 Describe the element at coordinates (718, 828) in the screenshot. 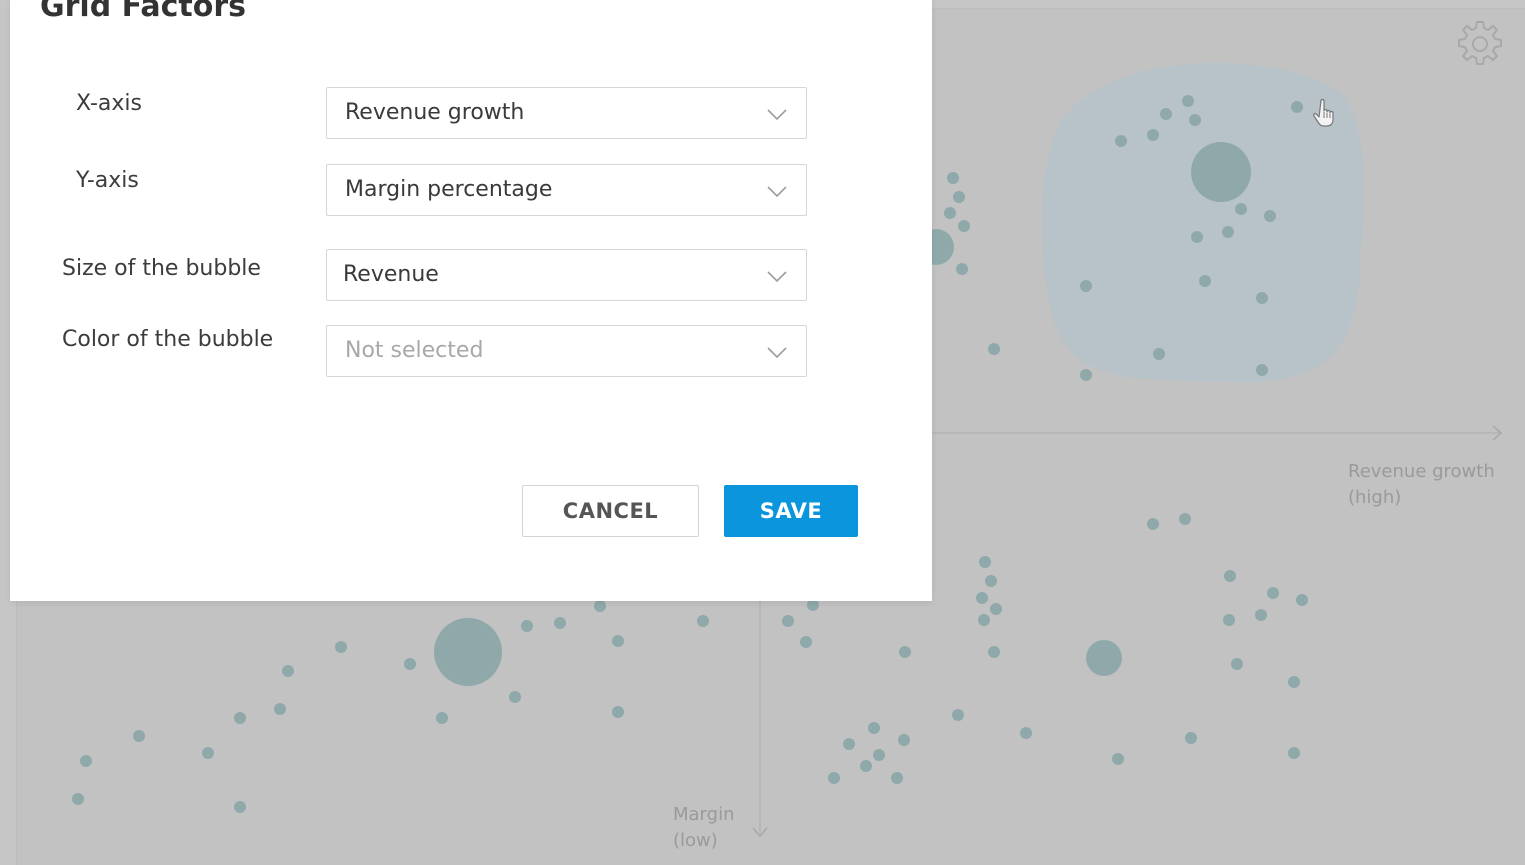

I see `y-axis-label: Margin (low)` at that location.